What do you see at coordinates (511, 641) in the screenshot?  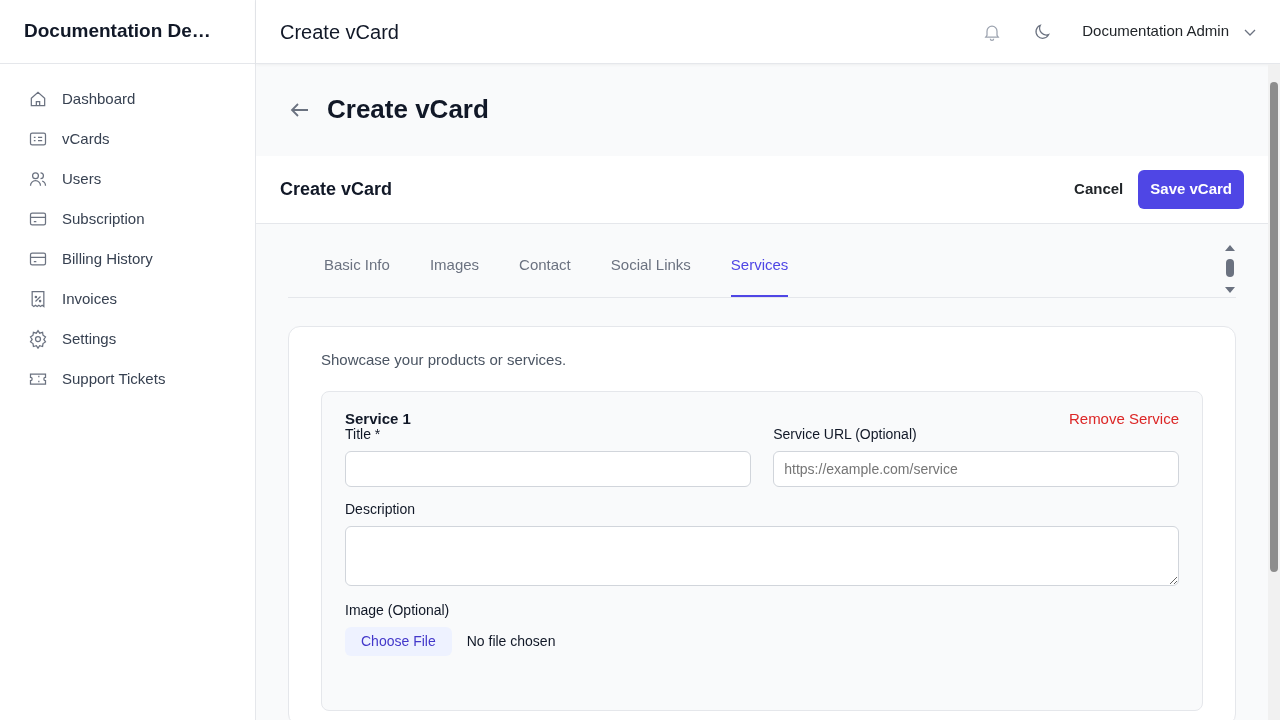 I see `file-status: No file chosen` at bounding box center [511, 641].